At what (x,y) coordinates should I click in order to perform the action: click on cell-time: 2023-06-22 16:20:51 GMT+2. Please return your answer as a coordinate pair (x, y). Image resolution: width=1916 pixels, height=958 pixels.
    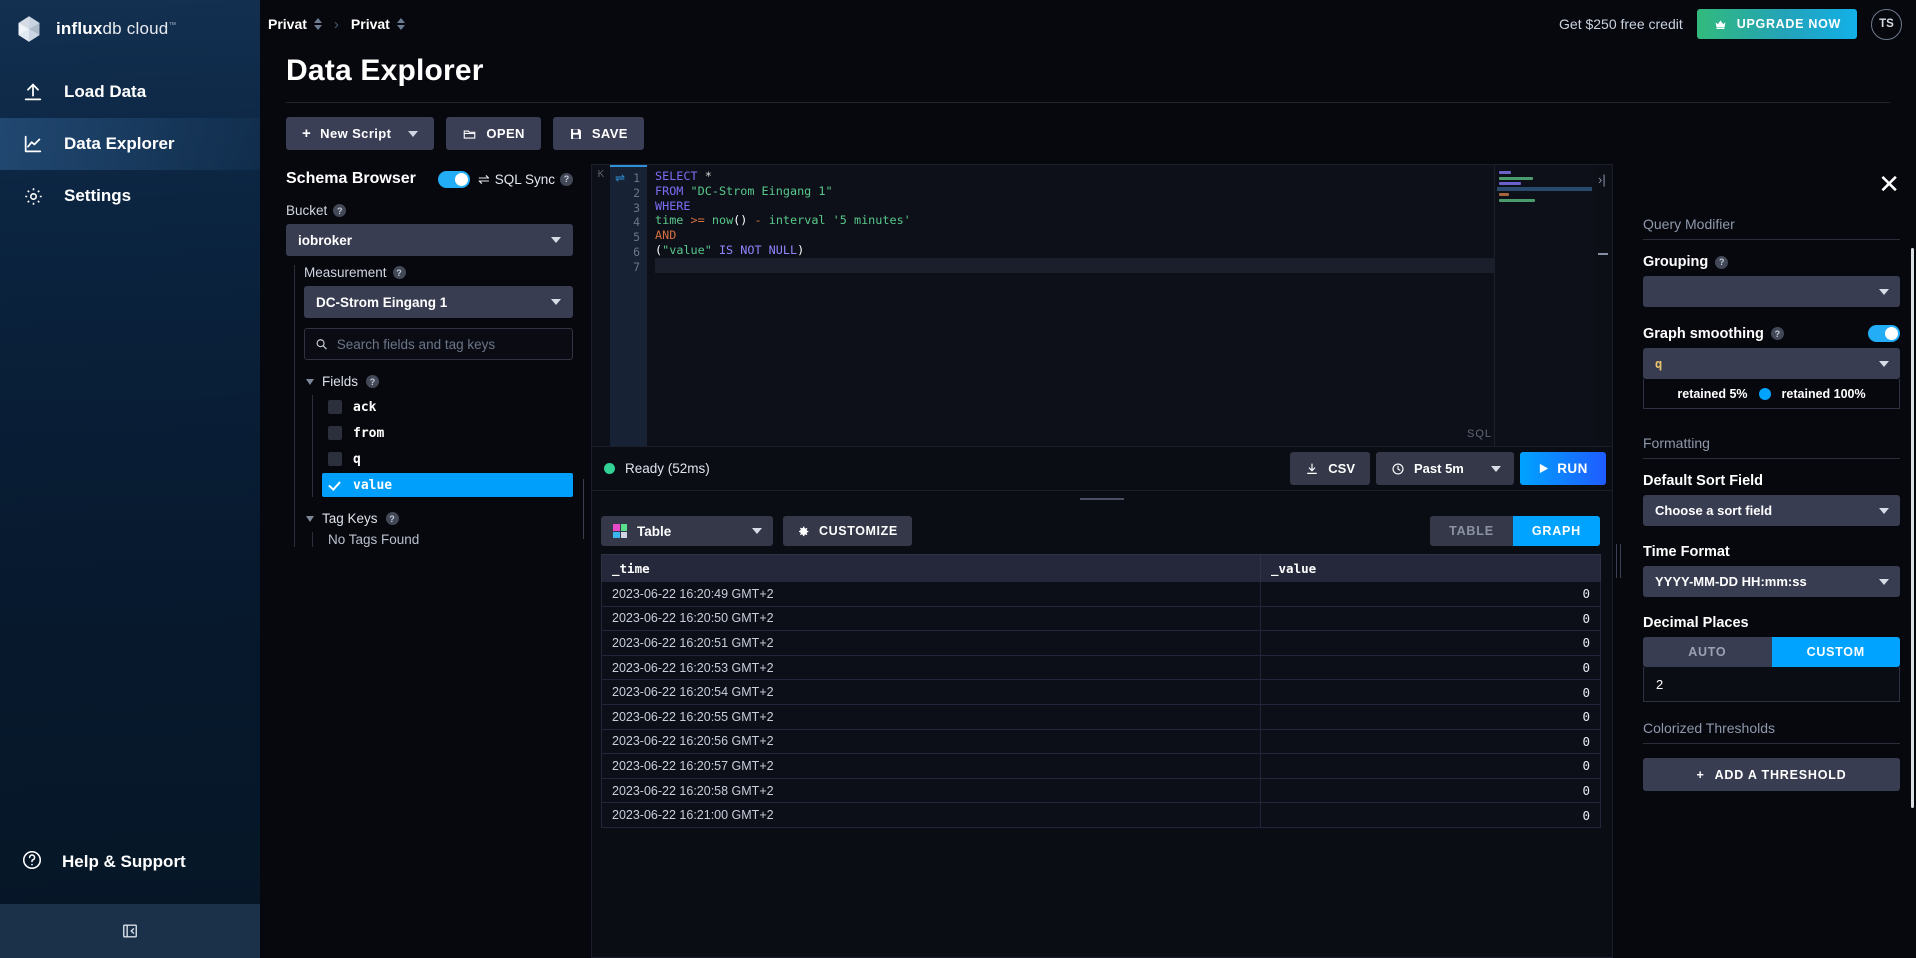
    Looking at the image, I should click on (931, 643).